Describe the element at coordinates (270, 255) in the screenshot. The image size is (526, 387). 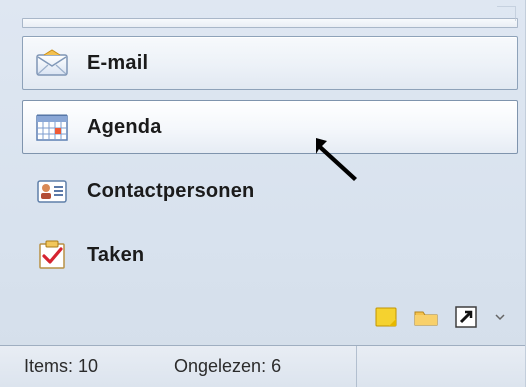
I see `nav-item-taken: Taken` at that location.